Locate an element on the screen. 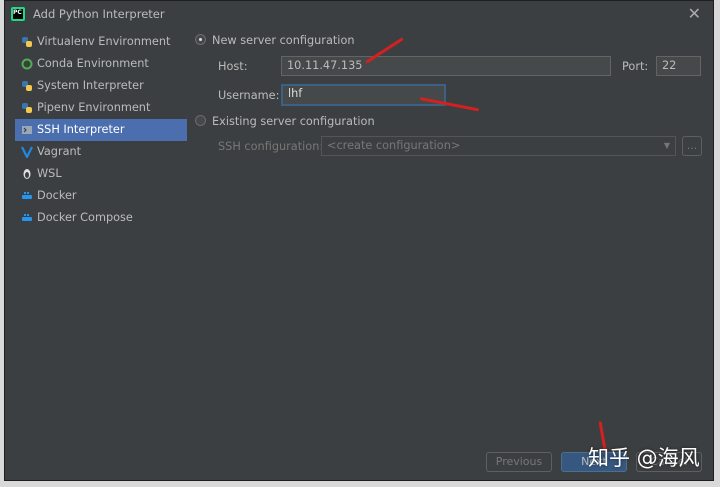 The image size is (720, 487). sidebar-item-label: Virtualenv Environment is located at coordinates (104, 41).